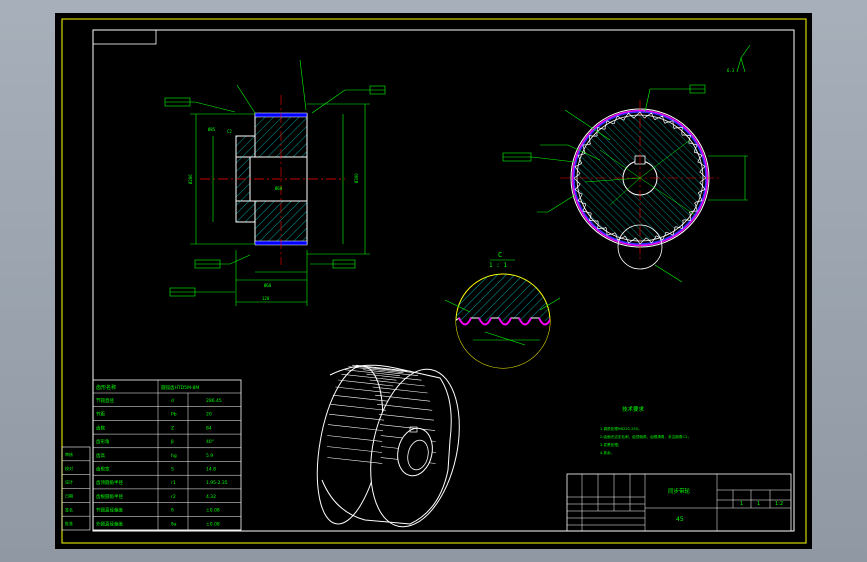 The height and width of the screenshot is (562, 867). What do you see at coordinates (173, 483) in the screenshot?
I see `ptable-row-symbol: r1` at bounding box center [173, 483].